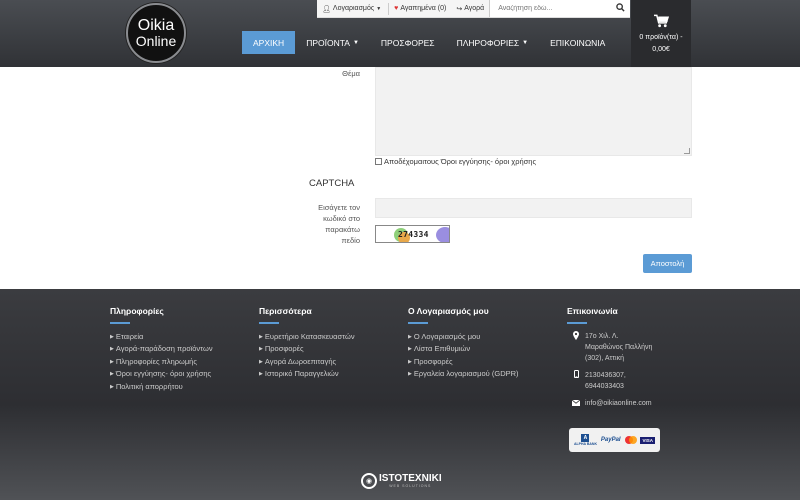 The width and height of the screenshot is (800, 500). What do you see at coordinates (301, 374) in the screenshot?
I see `footer-link-label: Ιστορικό Παραγγελιών` at bounding box center [301, 374].